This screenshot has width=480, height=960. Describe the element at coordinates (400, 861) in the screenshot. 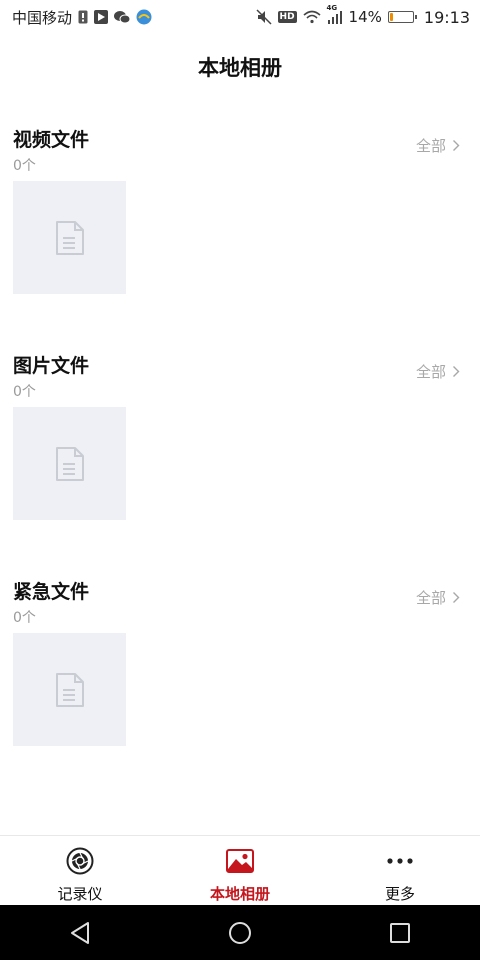

I see `more-dots-icon` at that location.